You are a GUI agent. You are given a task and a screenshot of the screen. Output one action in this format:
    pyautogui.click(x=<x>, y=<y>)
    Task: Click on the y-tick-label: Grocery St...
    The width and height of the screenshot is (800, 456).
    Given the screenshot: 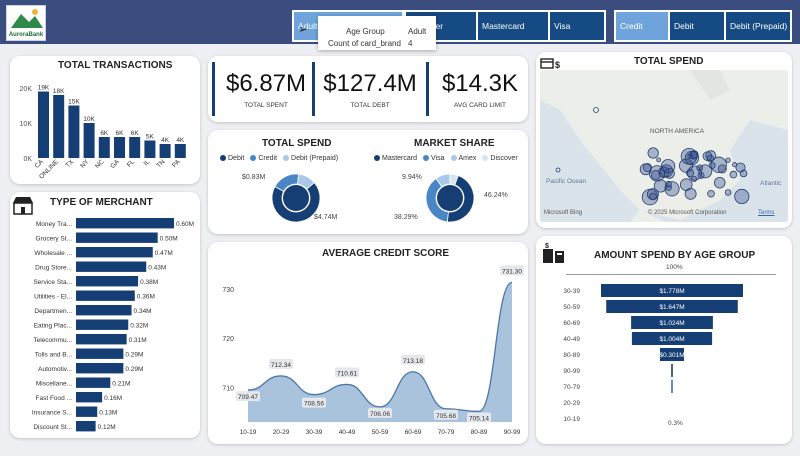 What is the action you would take?
    pyautogui.click(x=54, y=239)
    